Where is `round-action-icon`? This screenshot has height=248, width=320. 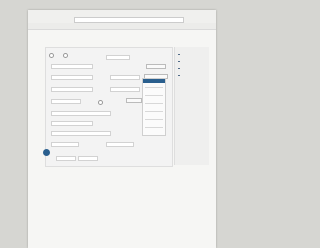 round-action-icon is located at coordinates (46, 152).